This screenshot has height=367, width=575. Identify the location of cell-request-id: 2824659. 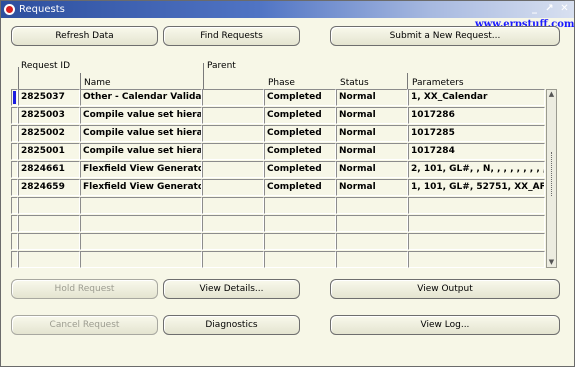
(49, 187).